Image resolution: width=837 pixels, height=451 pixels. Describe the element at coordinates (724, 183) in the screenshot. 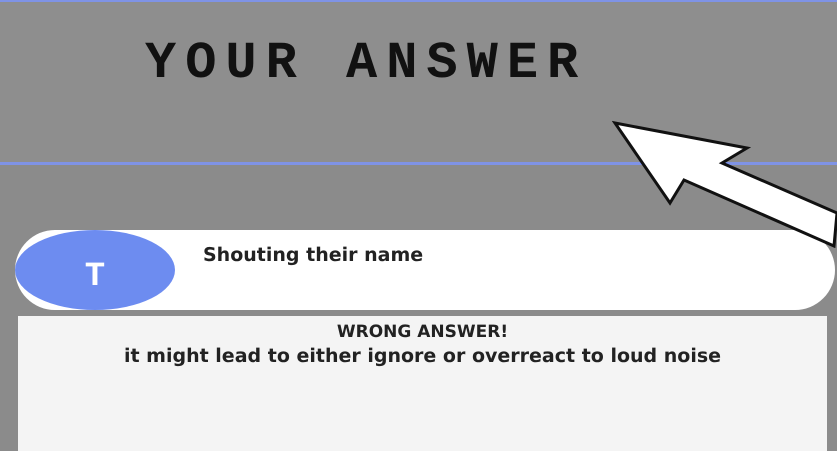

I see `cursor-arrow-icon` at that location.